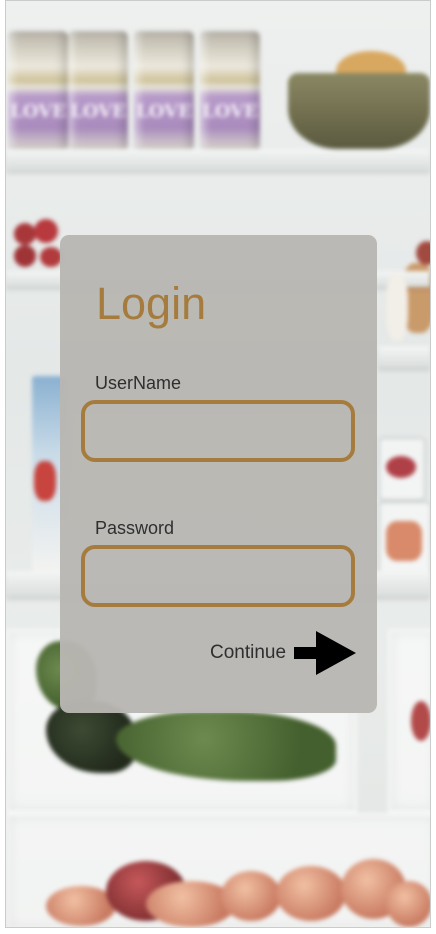  Describe the element at coordinates (135, 528) in the screenshot. I see `password-label: Password` at that location.